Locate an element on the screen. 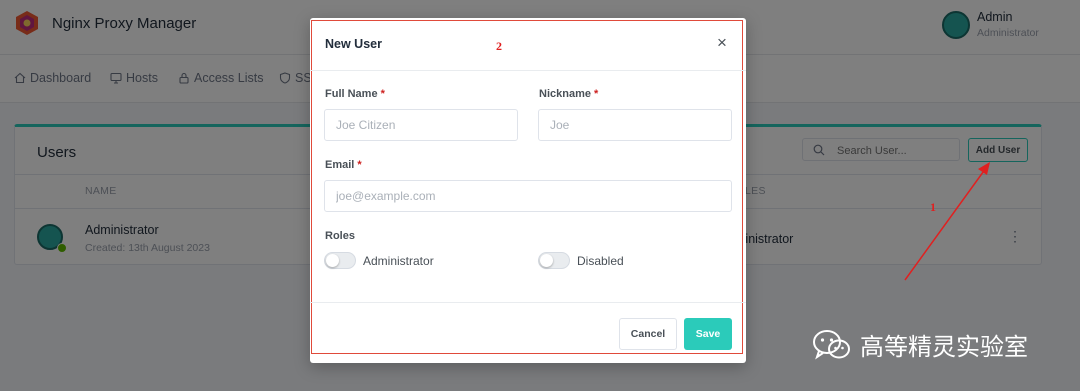  label-text: Nickname is located at coordinates (565, 94).